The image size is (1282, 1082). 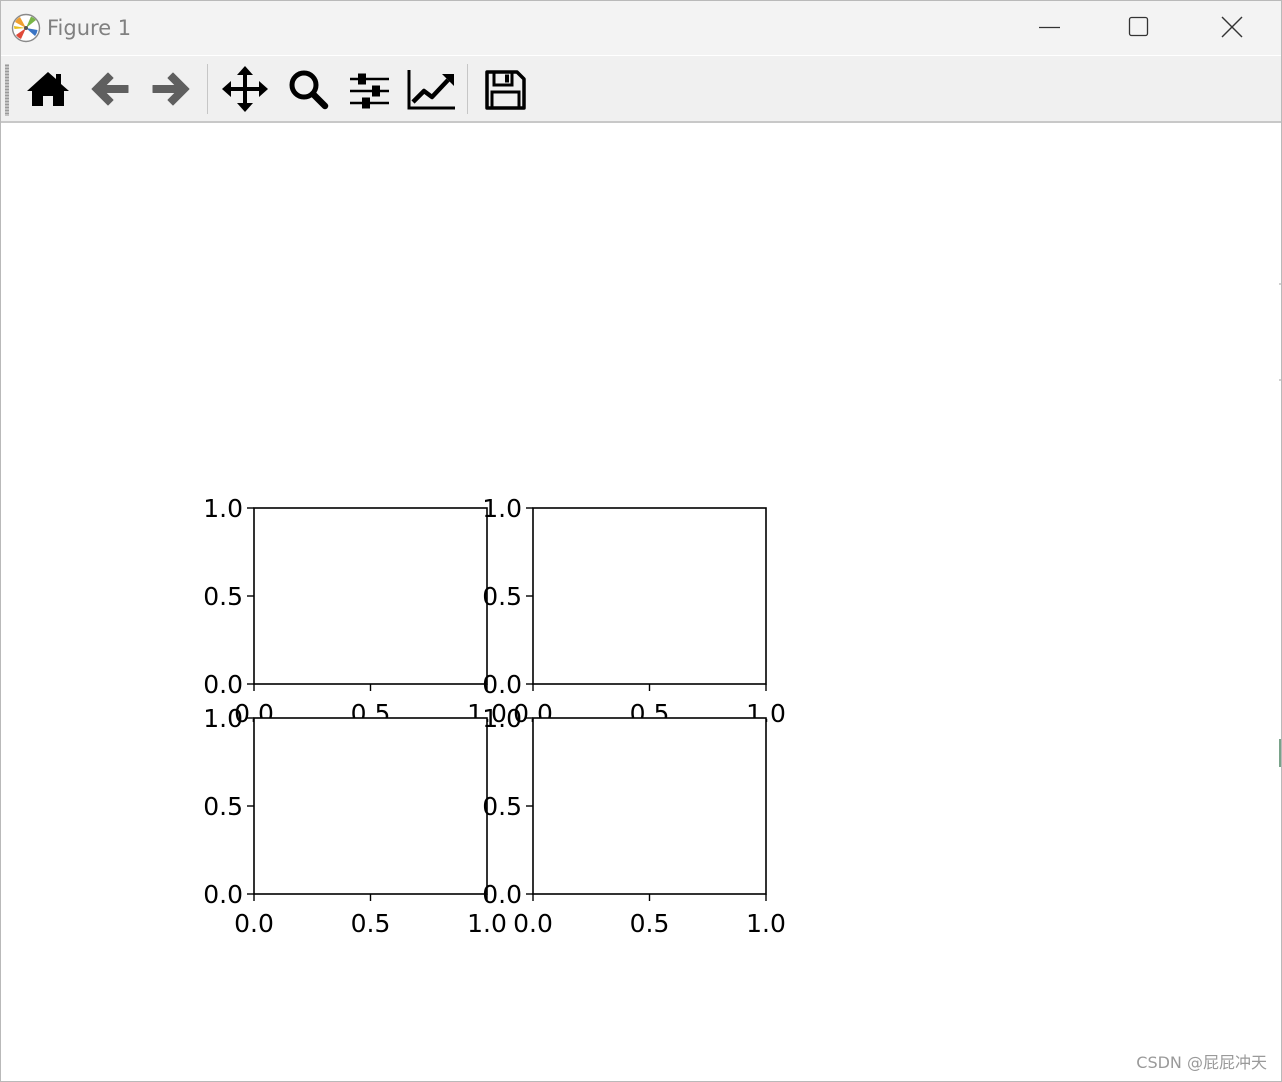 What do you see at coordinates (641, 89) in the screenshot?
I see `navigation-toolbar` at bounding box center [641, 89].